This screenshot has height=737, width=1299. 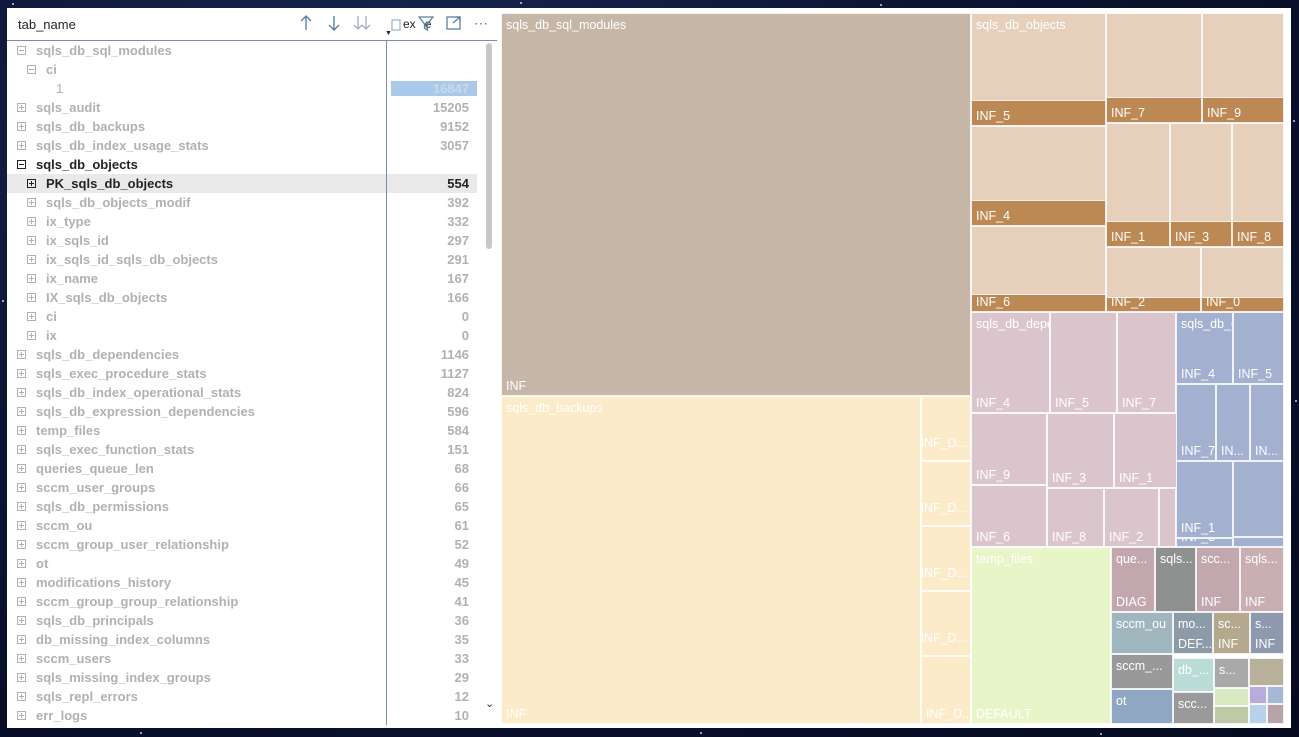 What do you see at coordinates (242, 677) in the screenshot?
I see `table-row: sqls_missing_index_groups 29` at bounding box center [242, 677].